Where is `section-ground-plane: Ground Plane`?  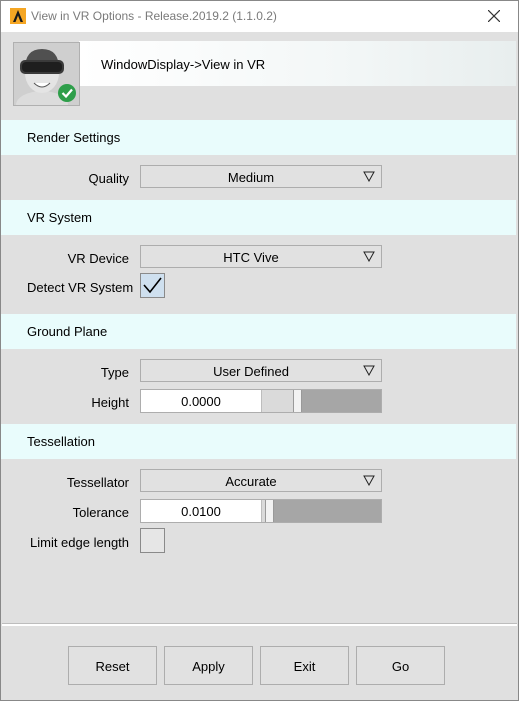 section-ground-plane: Ground Plane is located at coordinates (258, 331).